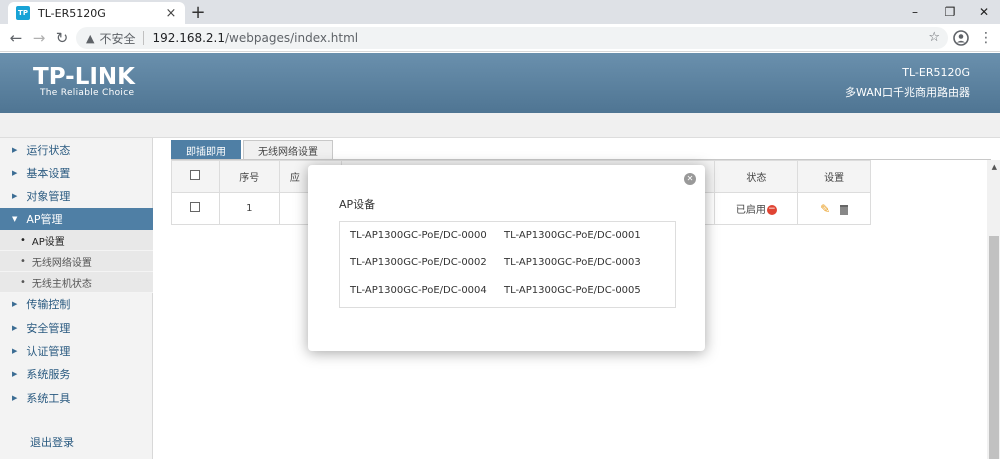 This screenshot has width=1000, height=459. I want to click on bookmark-star-icon: ☆, so click(934, 37).